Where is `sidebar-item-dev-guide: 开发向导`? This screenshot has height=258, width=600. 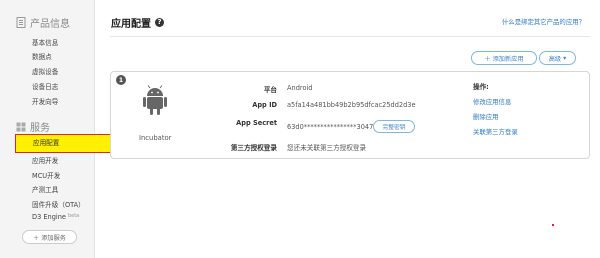
sidebar-item-dev-guide: 开发向导 is located at coordinates (45, 101).